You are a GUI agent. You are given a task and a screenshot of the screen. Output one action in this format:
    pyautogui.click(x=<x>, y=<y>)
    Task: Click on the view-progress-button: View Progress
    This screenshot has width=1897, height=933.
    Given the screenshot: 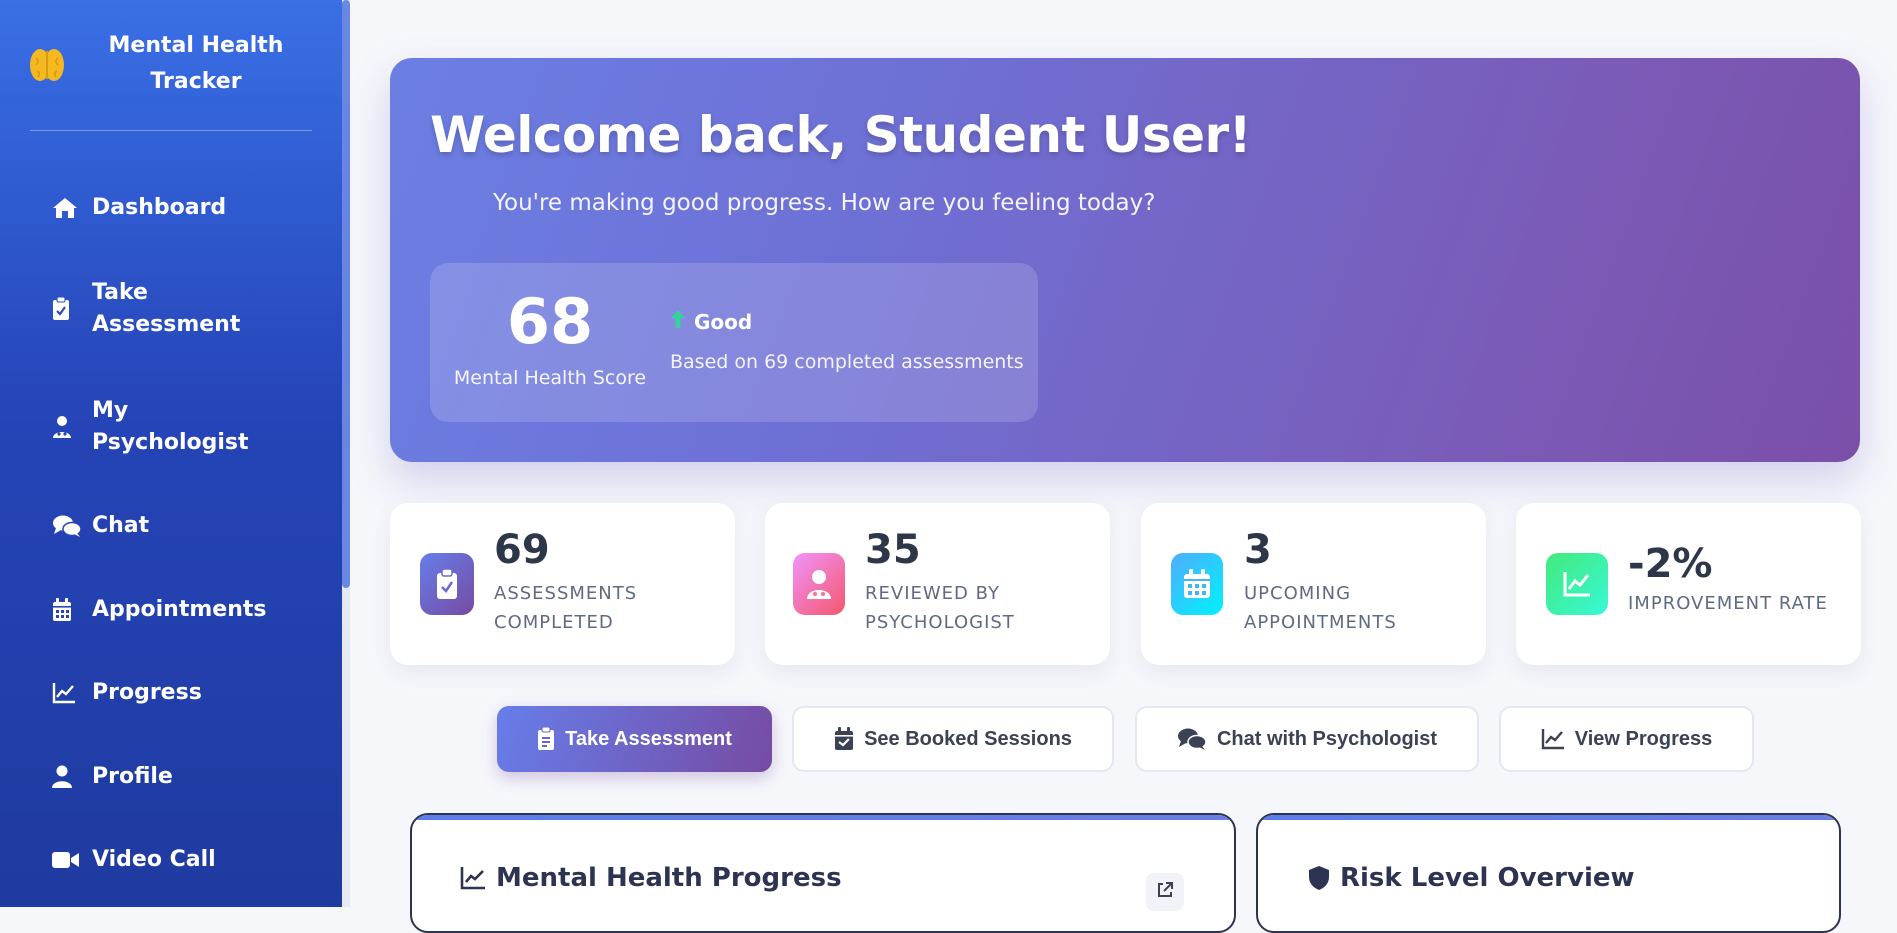 What is the action you would take?
    pyautogui.click(x=1626, y=739)
    